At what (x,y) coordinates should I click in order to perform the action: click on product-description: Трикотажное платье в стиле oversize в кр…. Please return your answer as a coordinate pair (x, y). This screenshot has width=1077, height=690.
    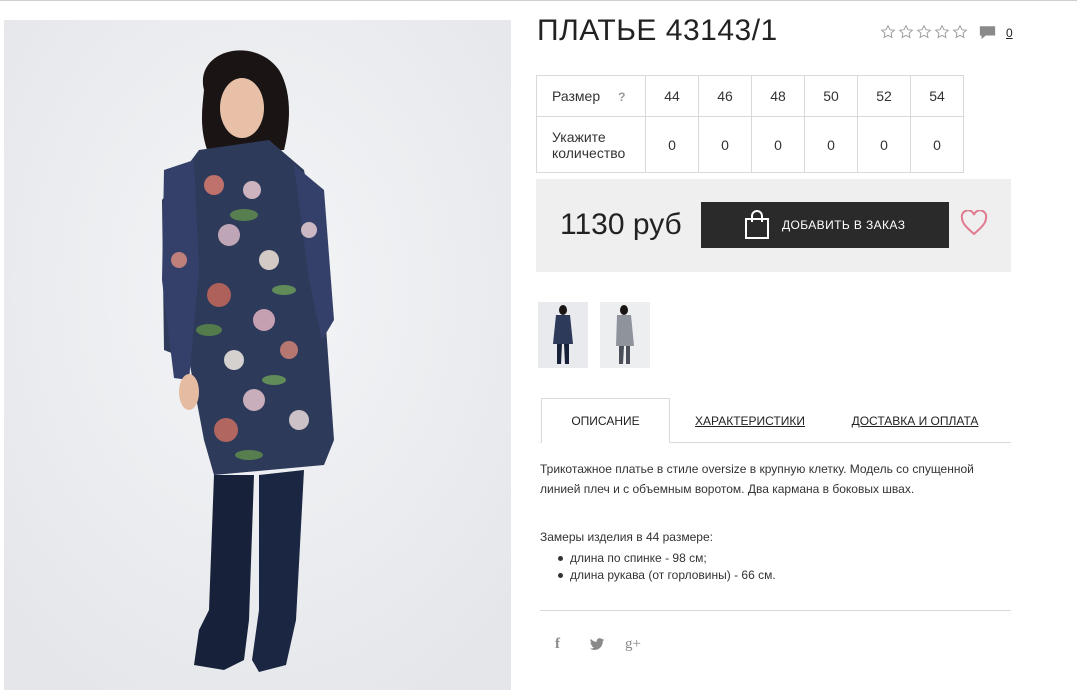
    Looking at the image, I should click on (757, 479).